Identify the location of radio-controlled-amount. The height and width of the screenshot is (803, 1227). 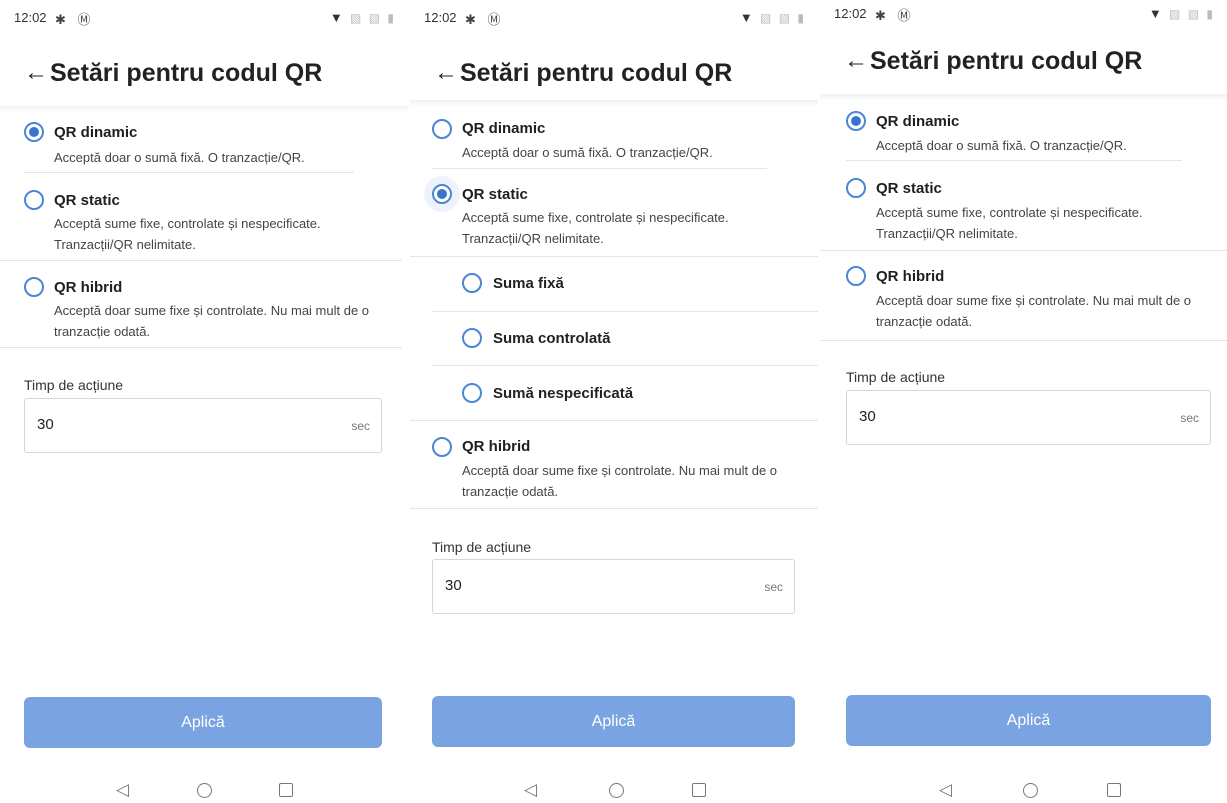
(472, 338).